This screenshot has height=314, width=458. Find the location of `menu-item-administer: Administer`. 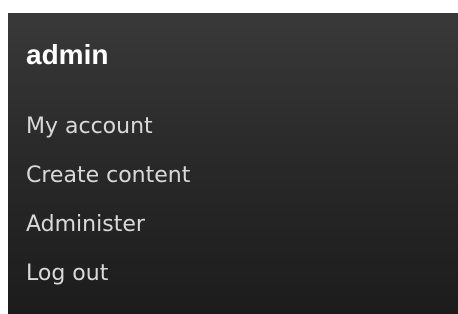

menu-item-administer: Administer is located at coordinates (108, 231).